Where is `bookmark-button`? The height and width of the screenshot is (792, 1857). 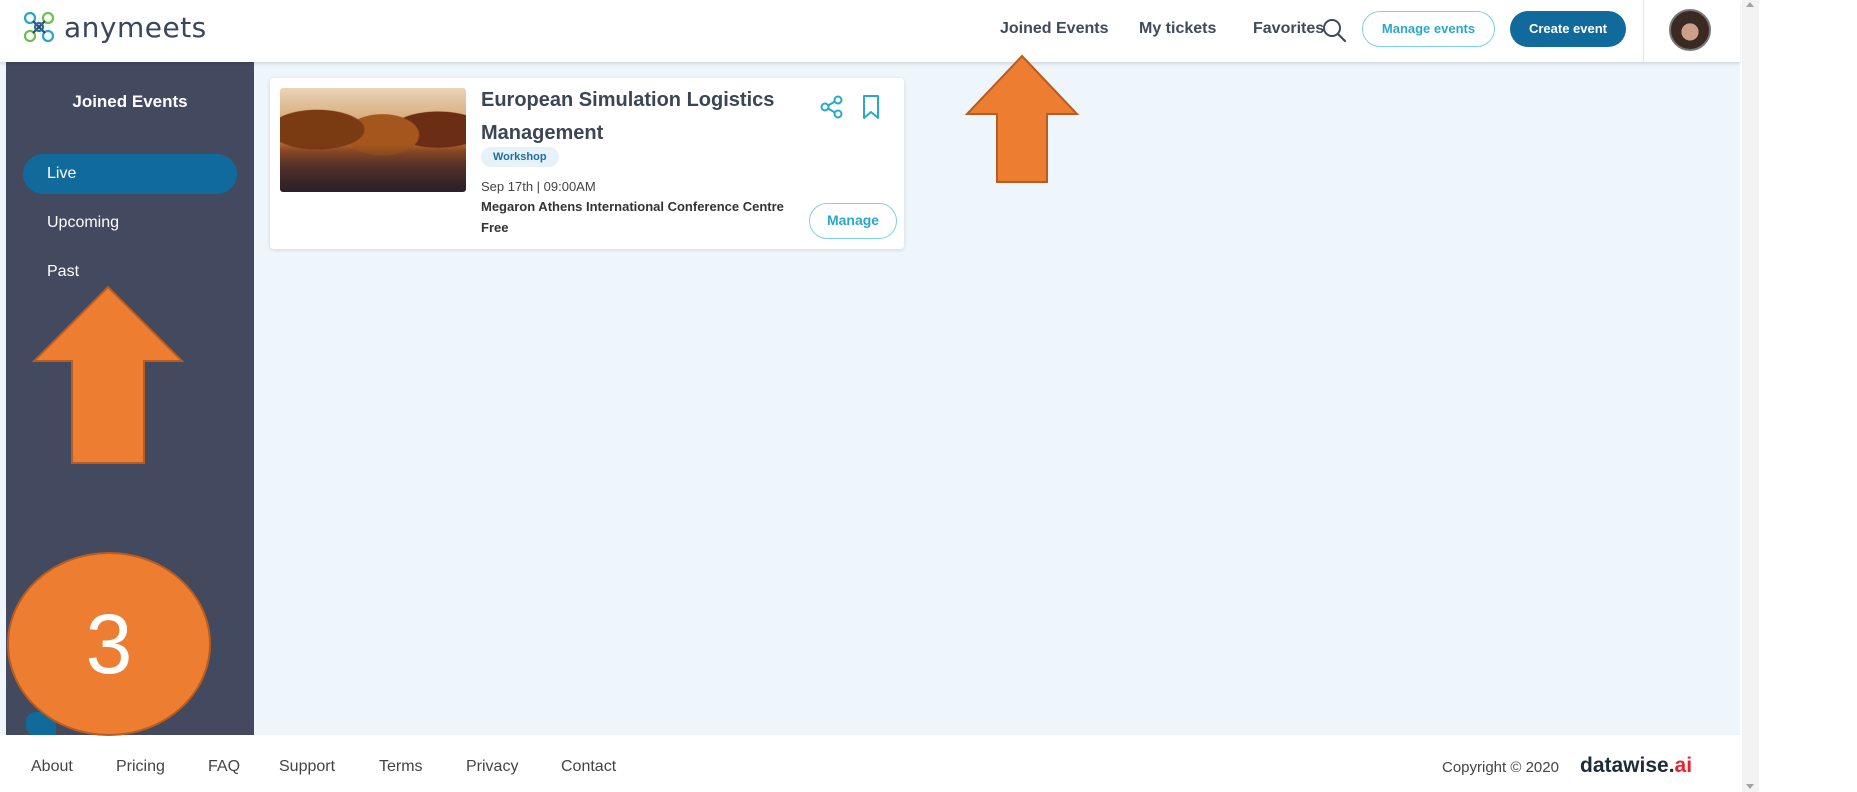
bookmark-button is located at coordinates (871, 107).